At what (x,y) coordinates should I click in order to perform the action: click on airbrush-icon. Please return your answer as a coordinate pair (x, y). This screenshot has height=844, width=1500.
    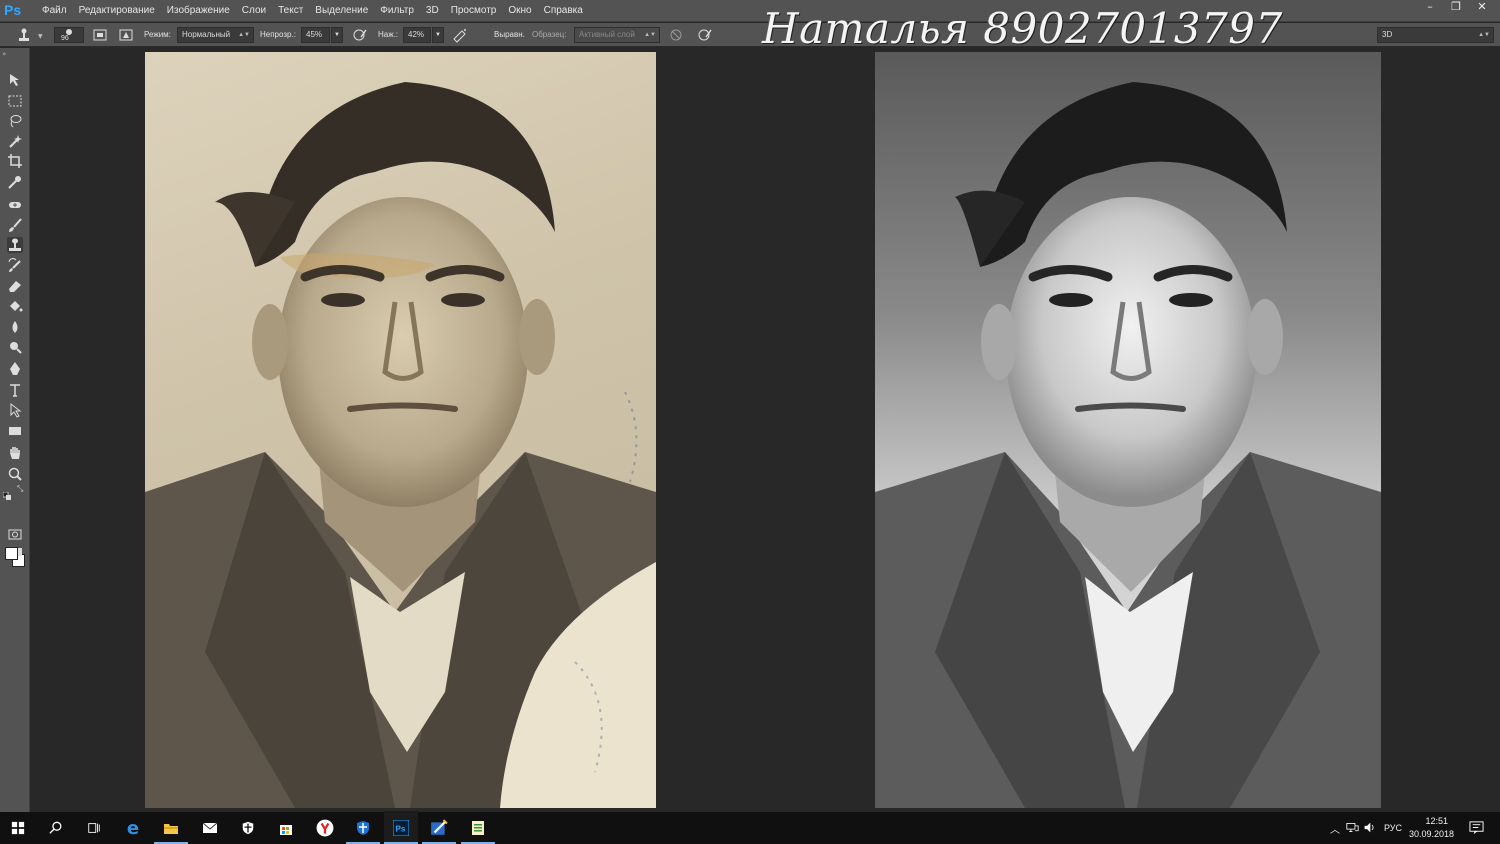
    Looking at the image, I should click on (460, 35).